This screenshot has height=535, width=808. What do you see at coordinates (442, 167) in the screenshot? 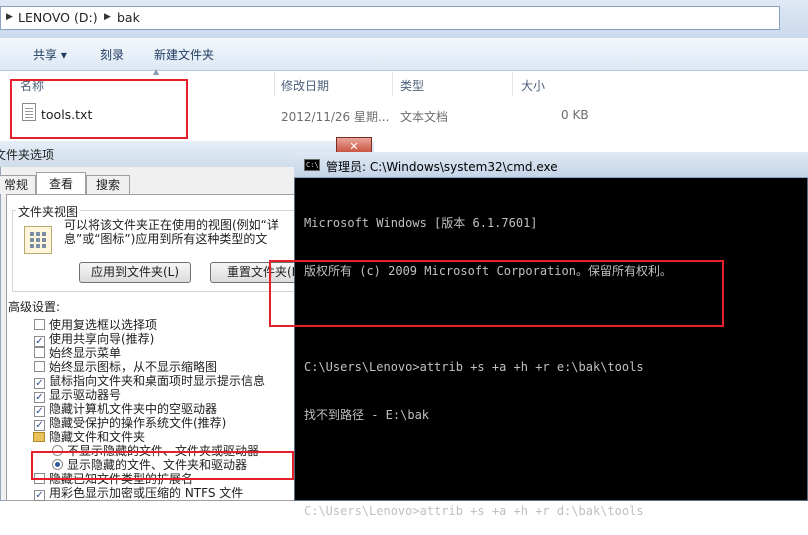
I see `cmd-title: 管理员: C:\Windows\system32\cmd.exe` at bounding box center [442, 167].